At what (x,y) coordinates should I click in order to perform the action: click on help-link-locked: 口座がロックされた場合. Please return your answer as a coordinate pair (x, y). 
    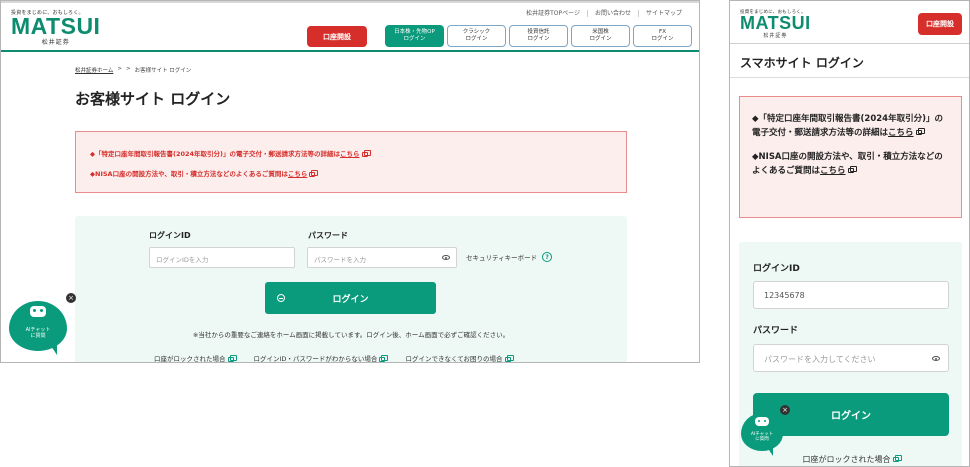
    Looking at the image, I should click on (195, 358).